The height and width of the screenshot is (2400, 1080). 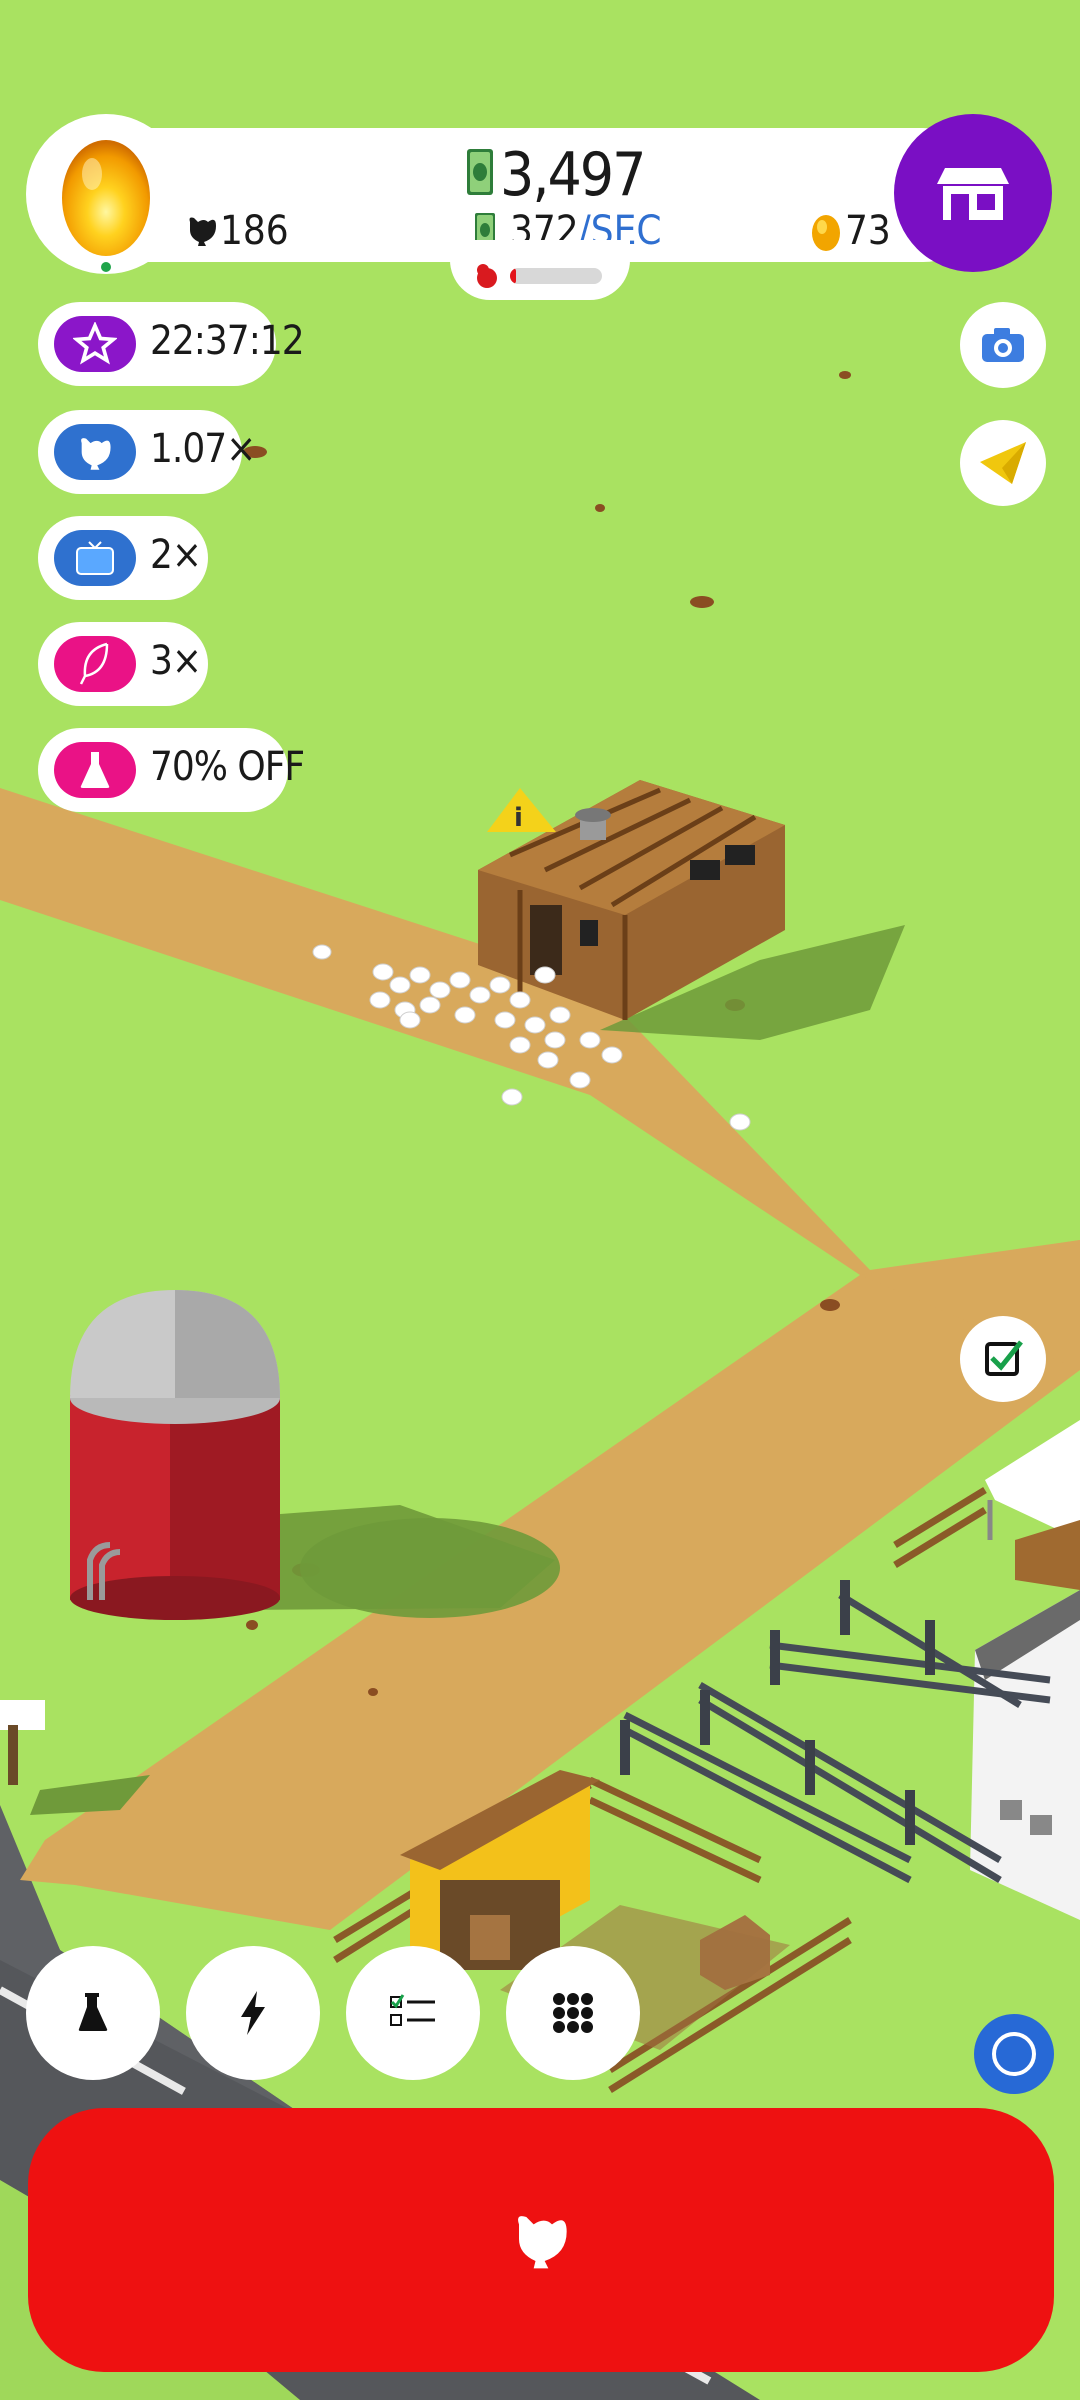 I want to click on assistant-circle-button, so click(x=1014, y=2054).